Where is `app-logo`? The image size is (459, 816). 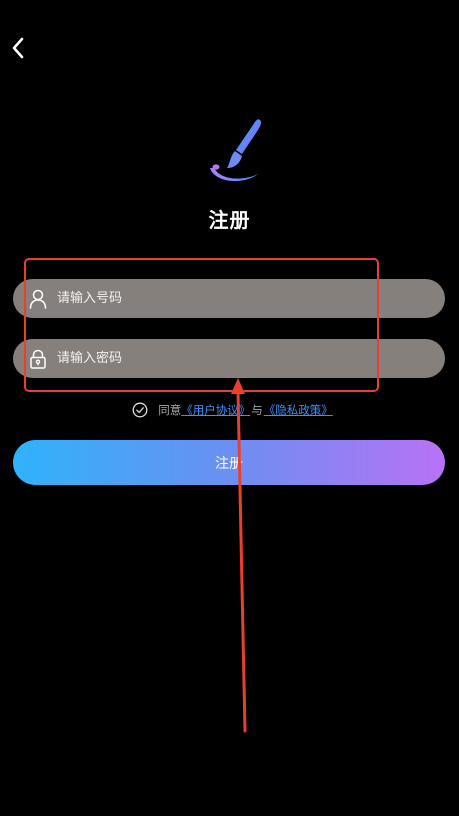 app-logo is located at coordinates (235, 152).